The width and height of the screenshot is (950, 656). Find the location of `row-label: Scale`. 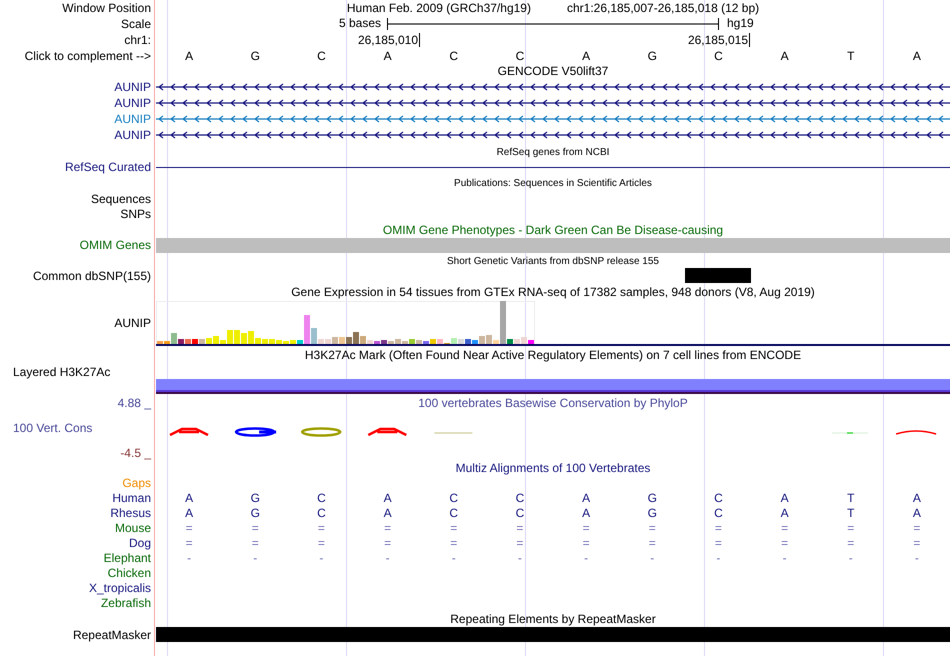

row-label: Scale is located at coordinates (135, 24).